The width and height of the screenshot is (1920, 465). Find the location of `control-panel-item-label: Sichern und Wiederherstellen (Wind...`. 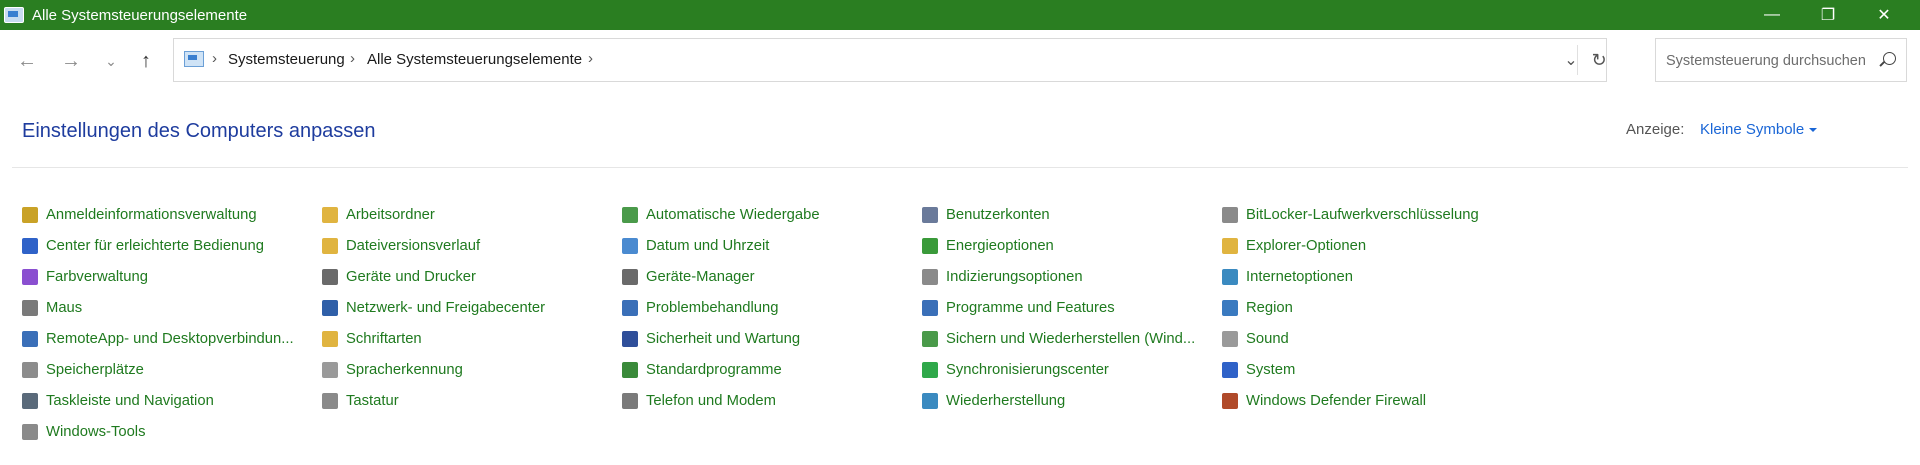

control-panel-item-label: Sichern und Wiederherstellen (Wind... is located at coordinates (1071, 339).